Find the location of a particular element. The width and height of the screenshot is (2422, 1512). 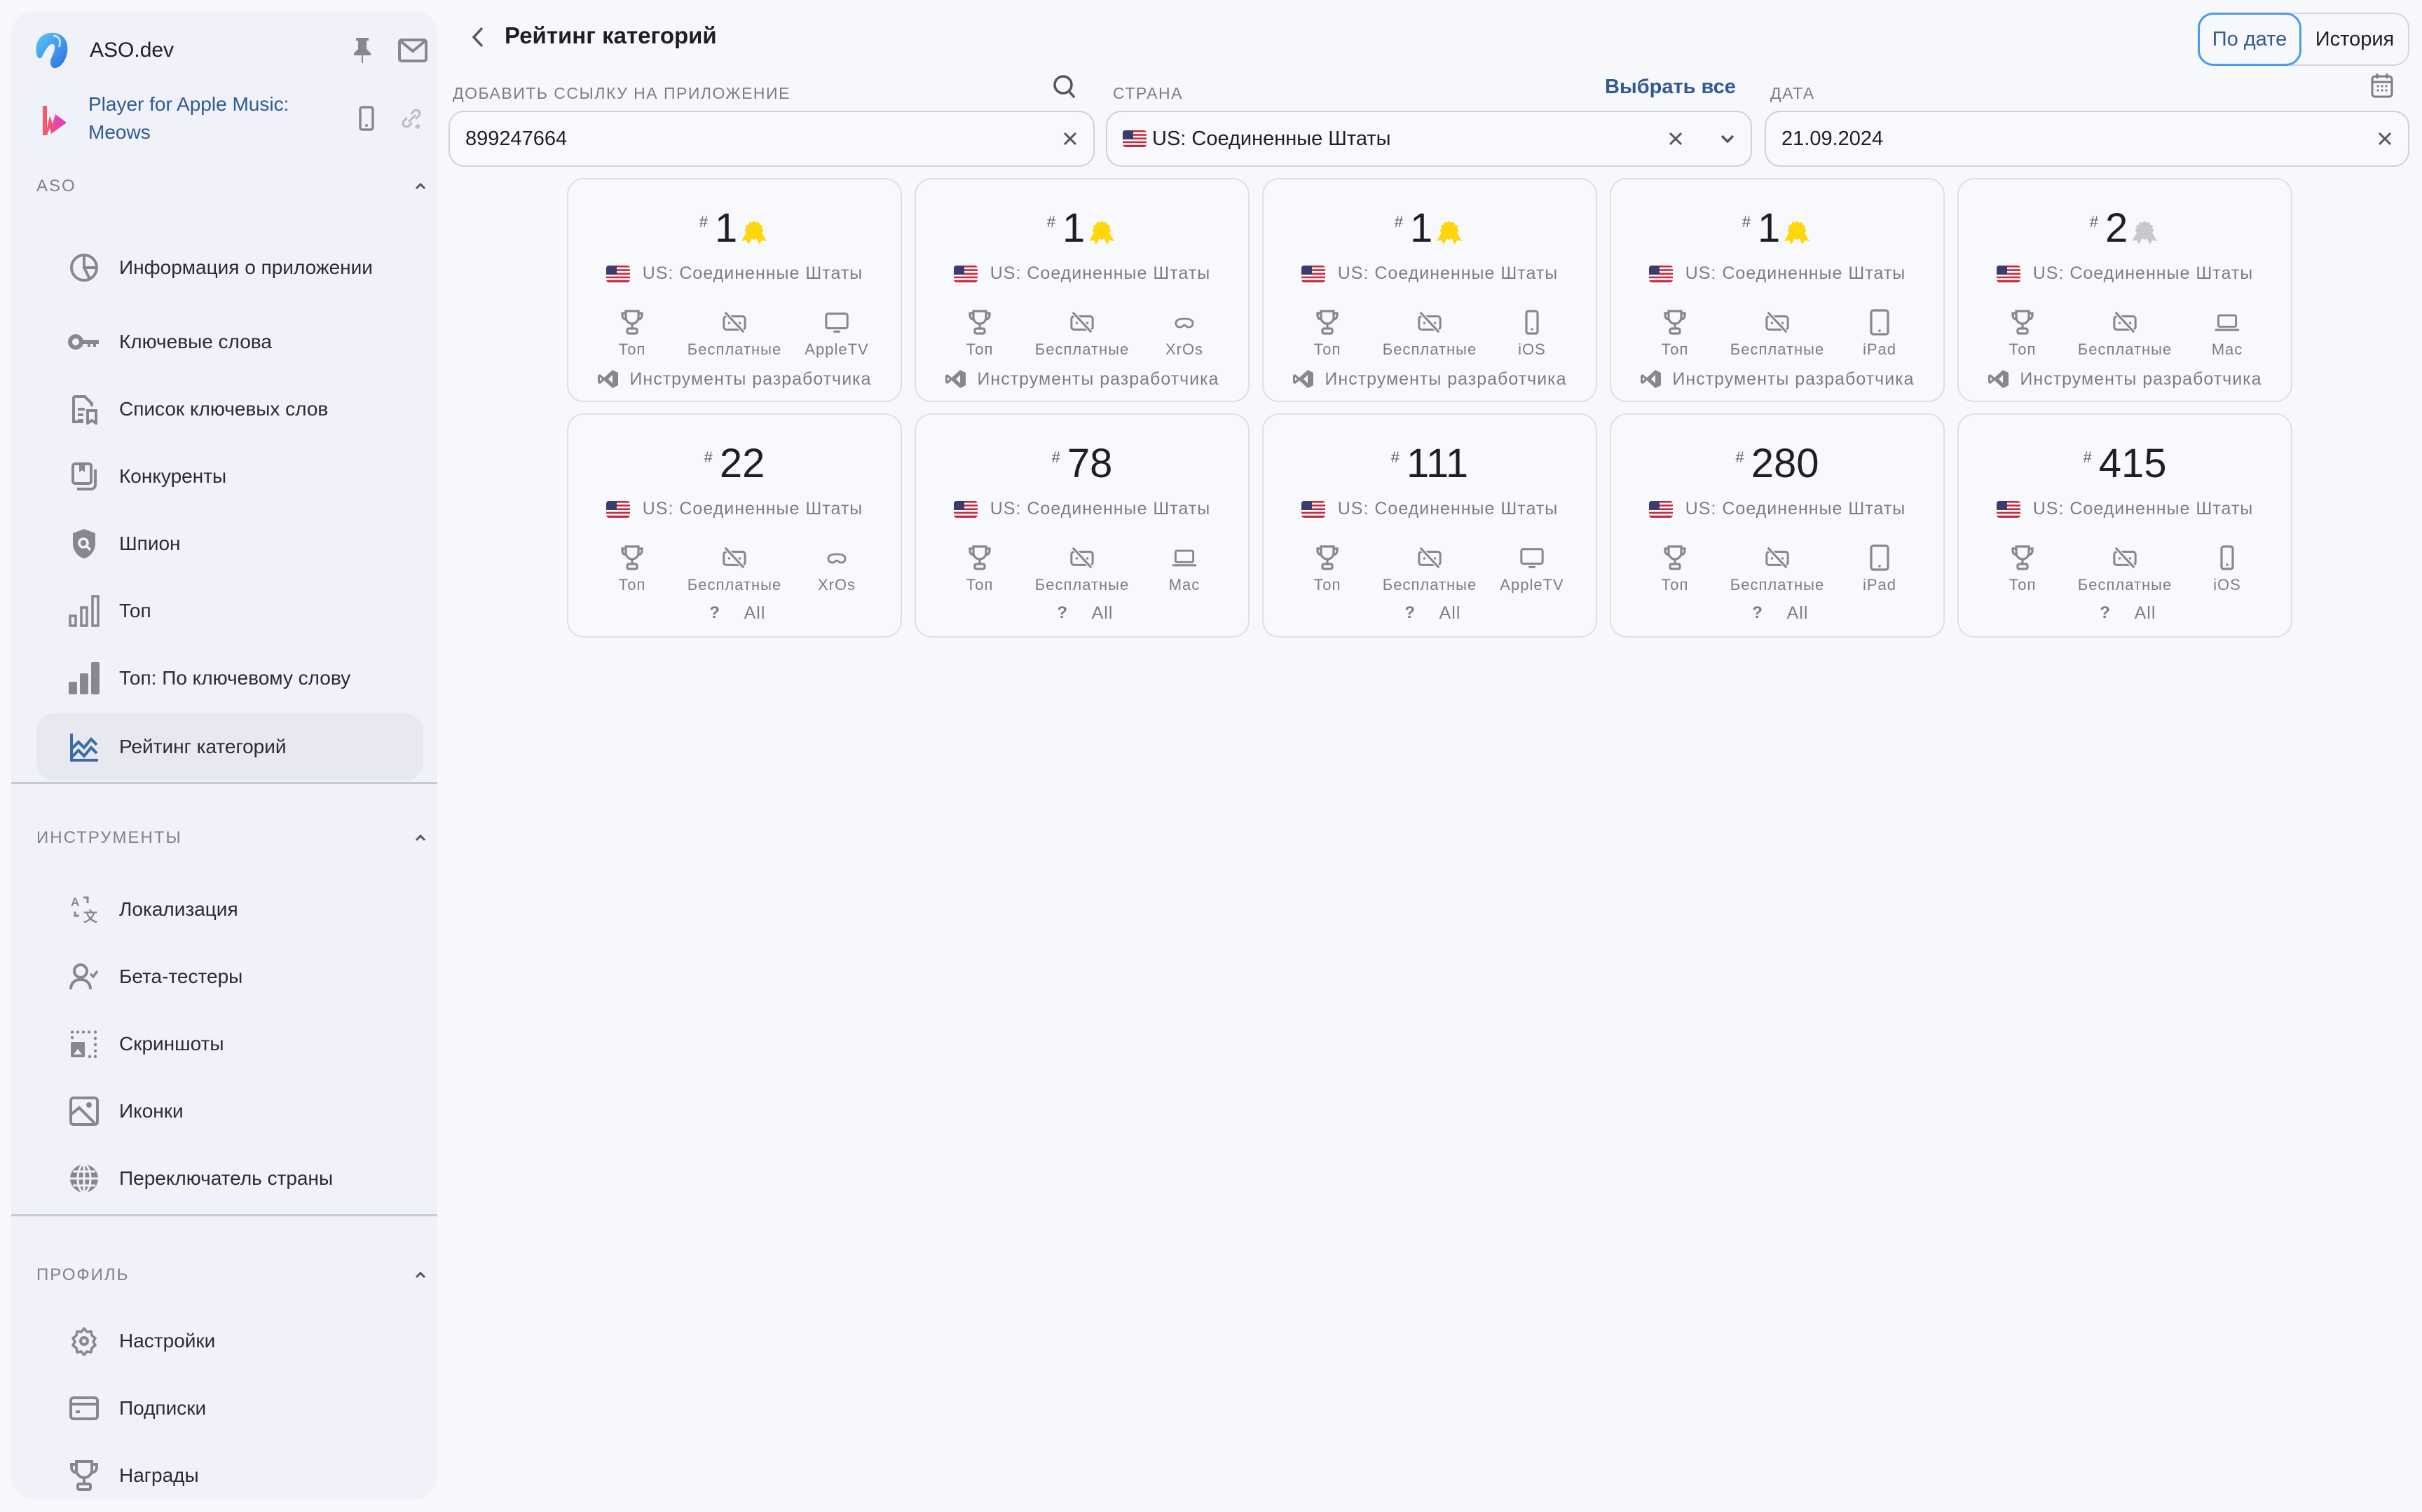

attr-label: Топ is located at coordinates (1675, 349).